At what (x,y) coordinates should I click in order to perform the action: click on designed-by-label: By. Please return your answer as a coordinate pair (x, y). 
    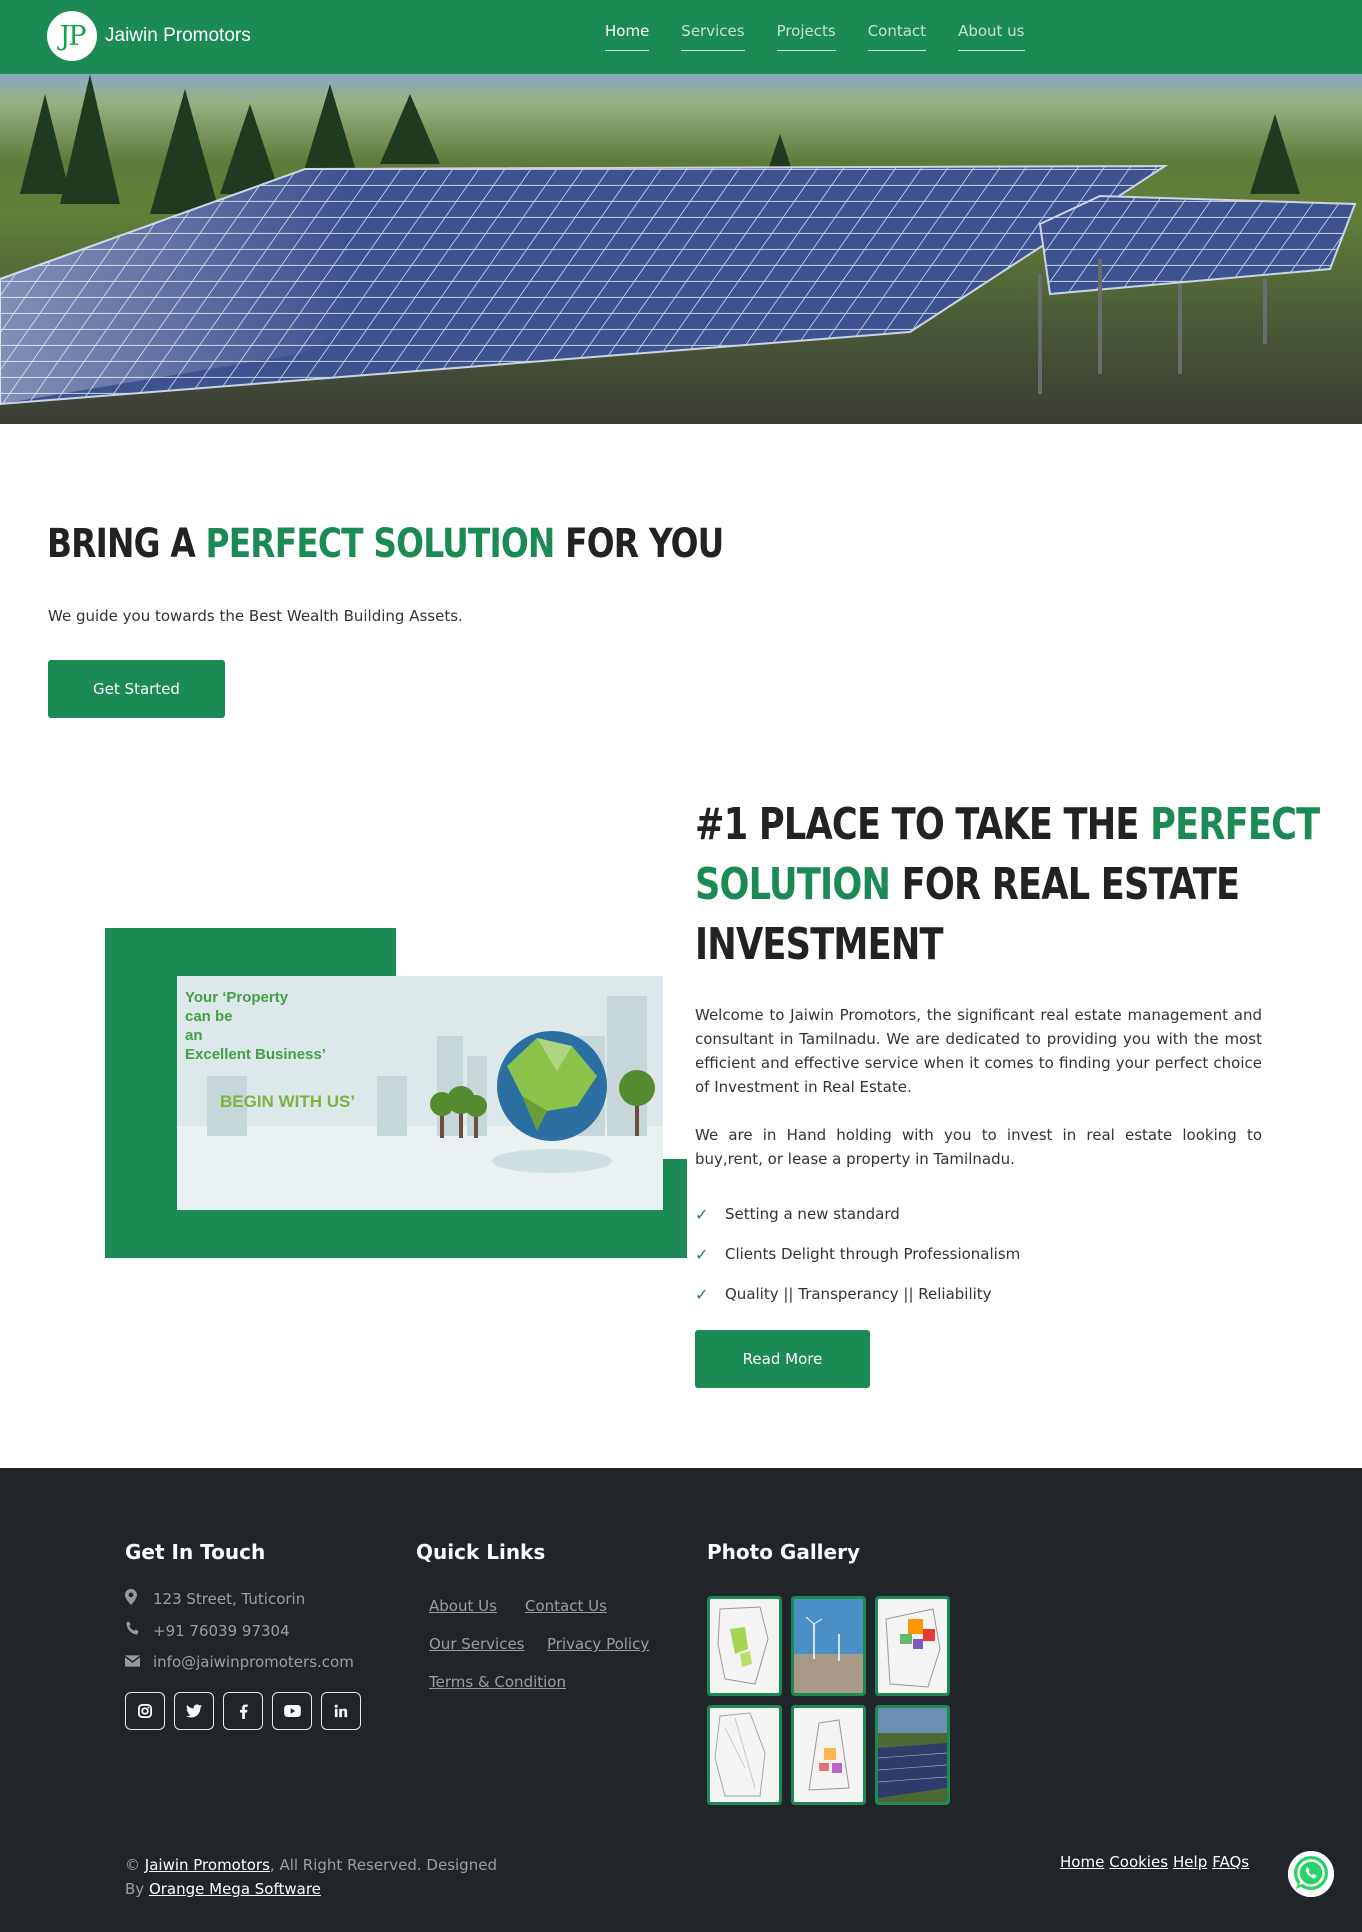
    Looking at the image, I should click on (137, 1889).